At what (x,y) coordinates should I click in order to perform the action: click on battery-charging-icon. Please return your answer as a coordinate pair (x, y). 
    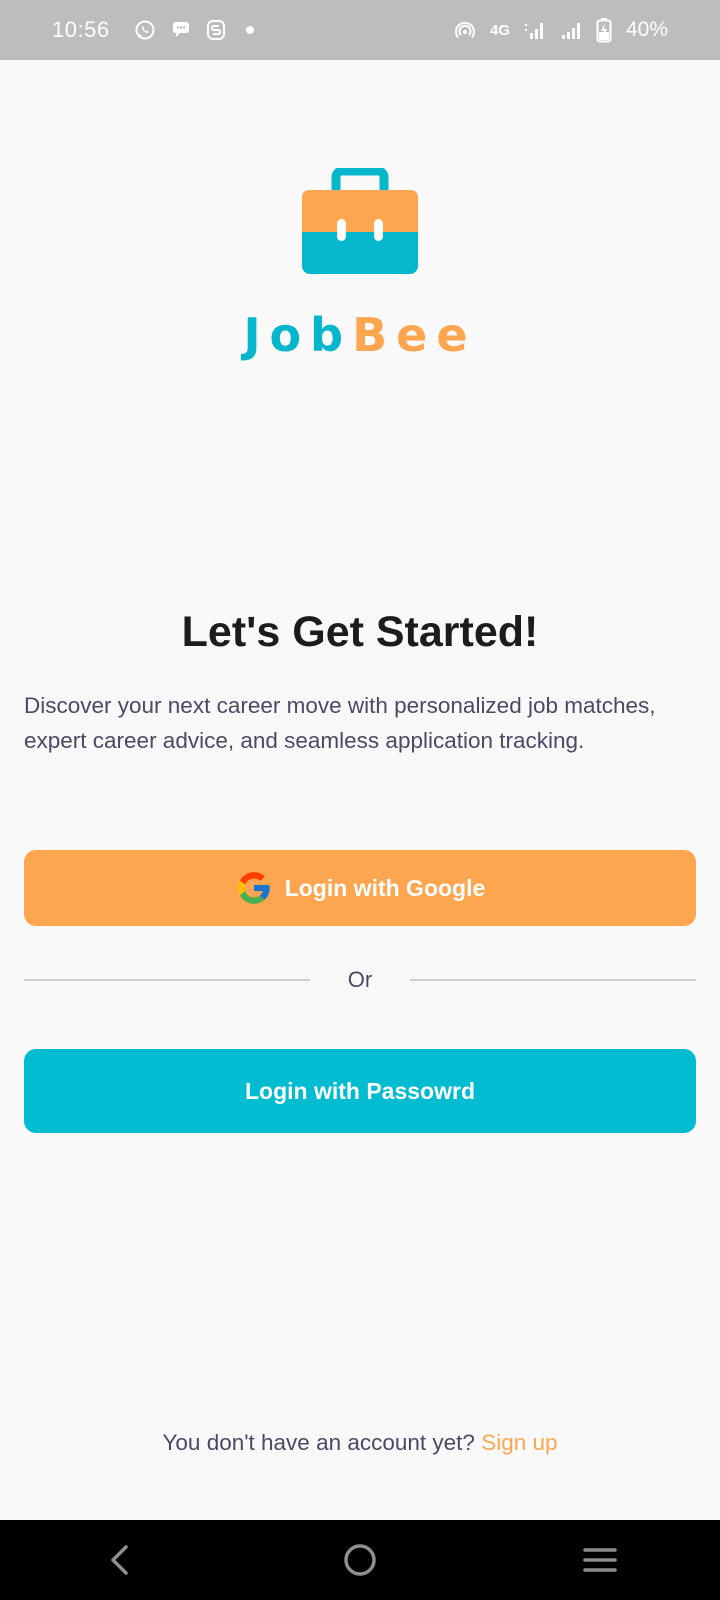
    Looking at the image, I should click on (604, 30).